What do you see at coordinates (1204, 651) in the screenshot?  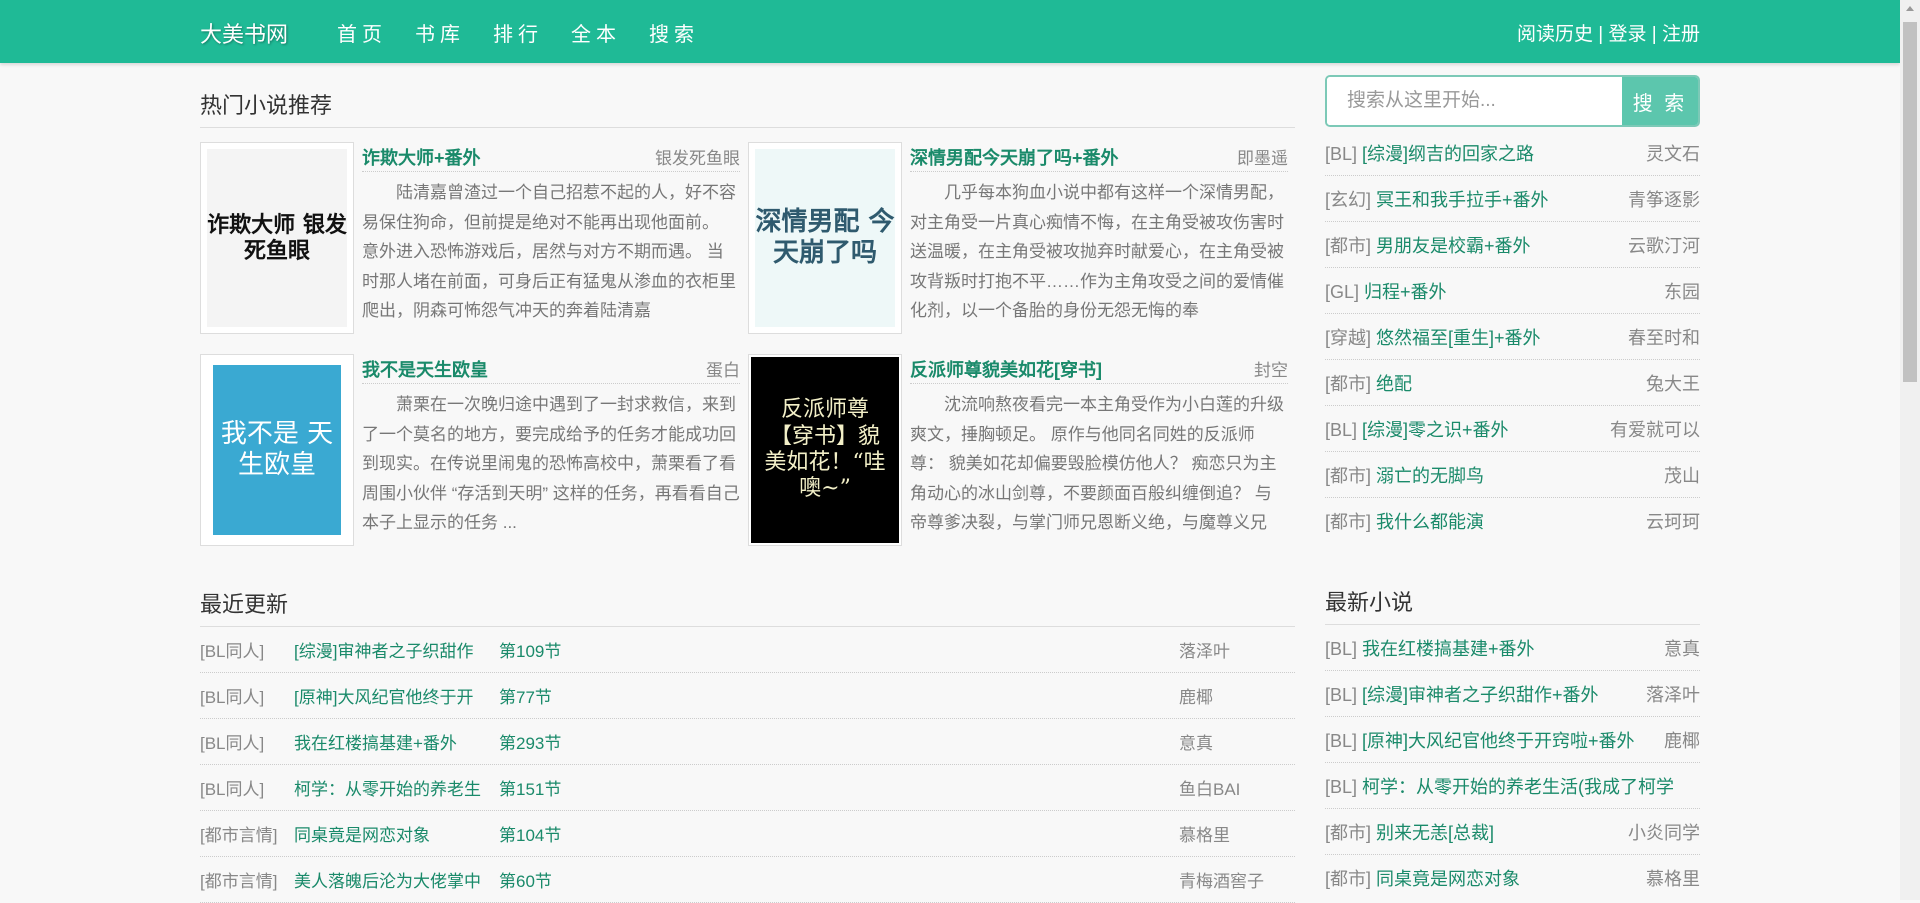 I see `row-author: 落泽叶` at bounding box center [1204, 651].